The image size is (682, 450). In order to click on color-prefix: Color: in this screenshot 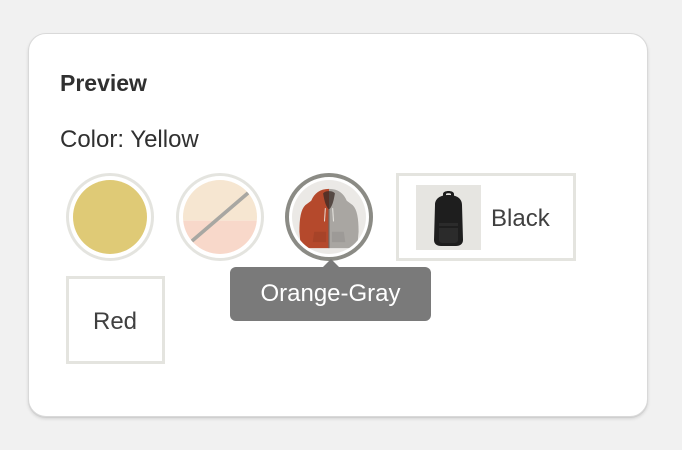, I will do `click(92, 139)`.